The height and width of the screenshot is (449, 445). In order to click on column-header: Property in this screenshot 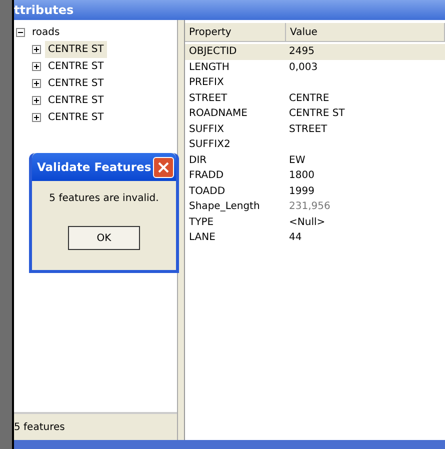, I will do `click(235, 32)`.